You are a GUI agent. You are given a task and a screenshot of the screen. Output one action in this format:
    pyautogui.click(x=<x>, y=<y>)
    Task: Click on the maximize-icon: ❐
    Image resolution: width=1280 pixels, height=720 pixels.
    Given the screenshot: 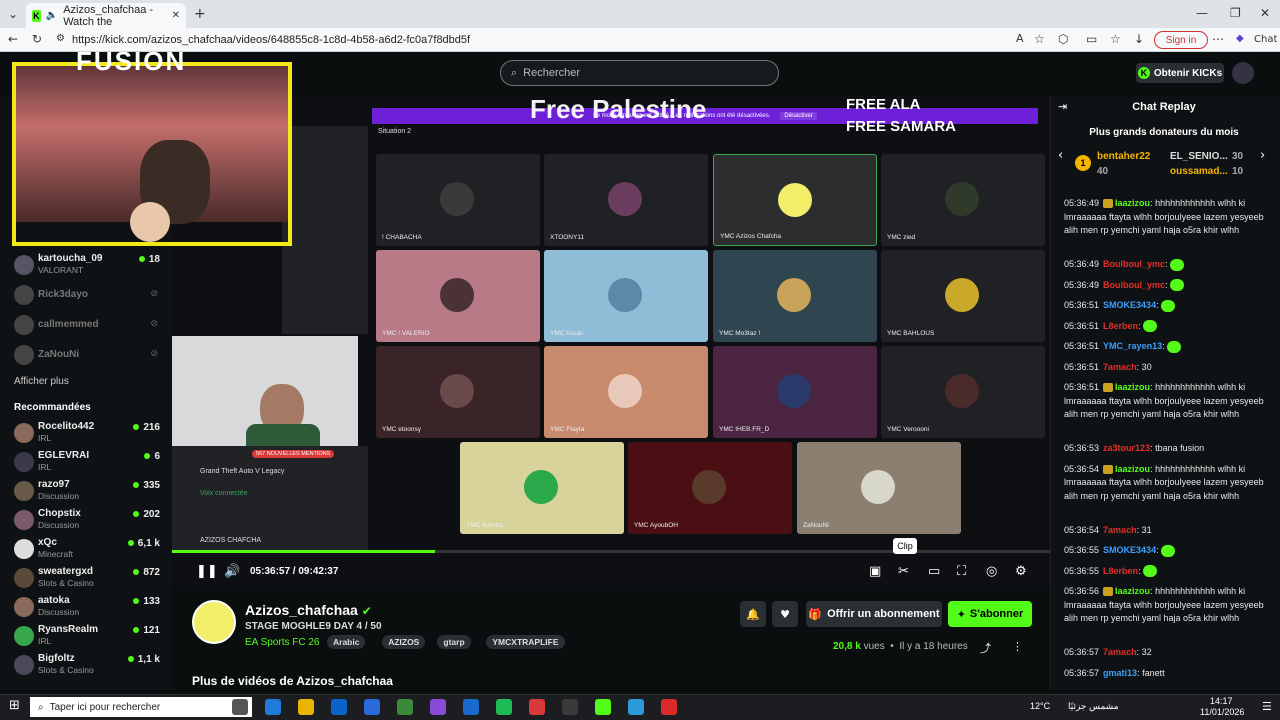 What is the action you would take?
    pyautogui.click(x=1235, y=13)
    